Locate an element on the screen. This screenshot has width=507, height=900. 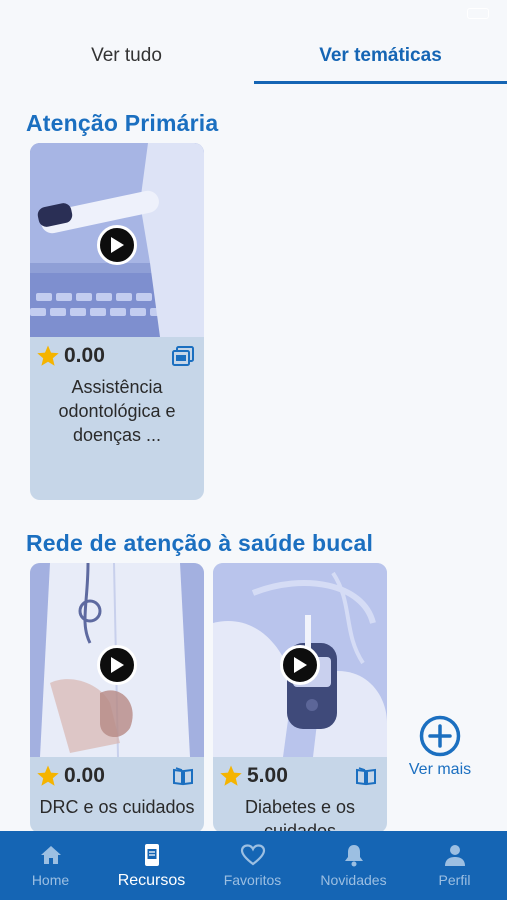
nav-favorites-label: Favoritos is located at coordinates (252, 880).